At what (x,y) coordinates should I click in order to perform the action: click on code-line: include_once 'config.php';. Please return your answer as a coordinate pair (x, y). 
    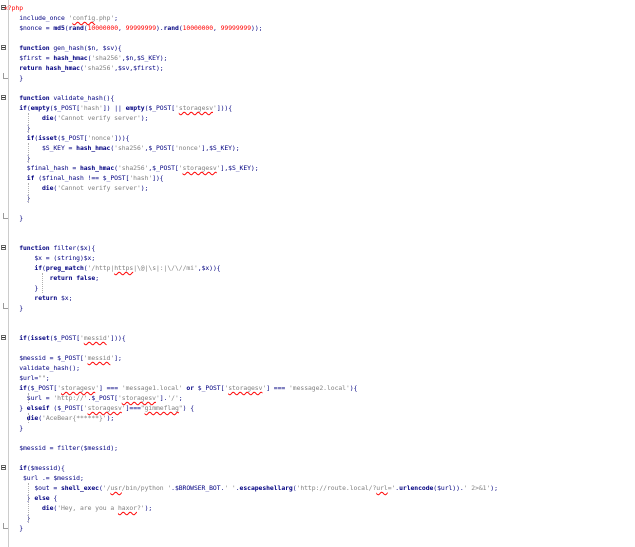
    Looking at the image, I should click on (317, 18).